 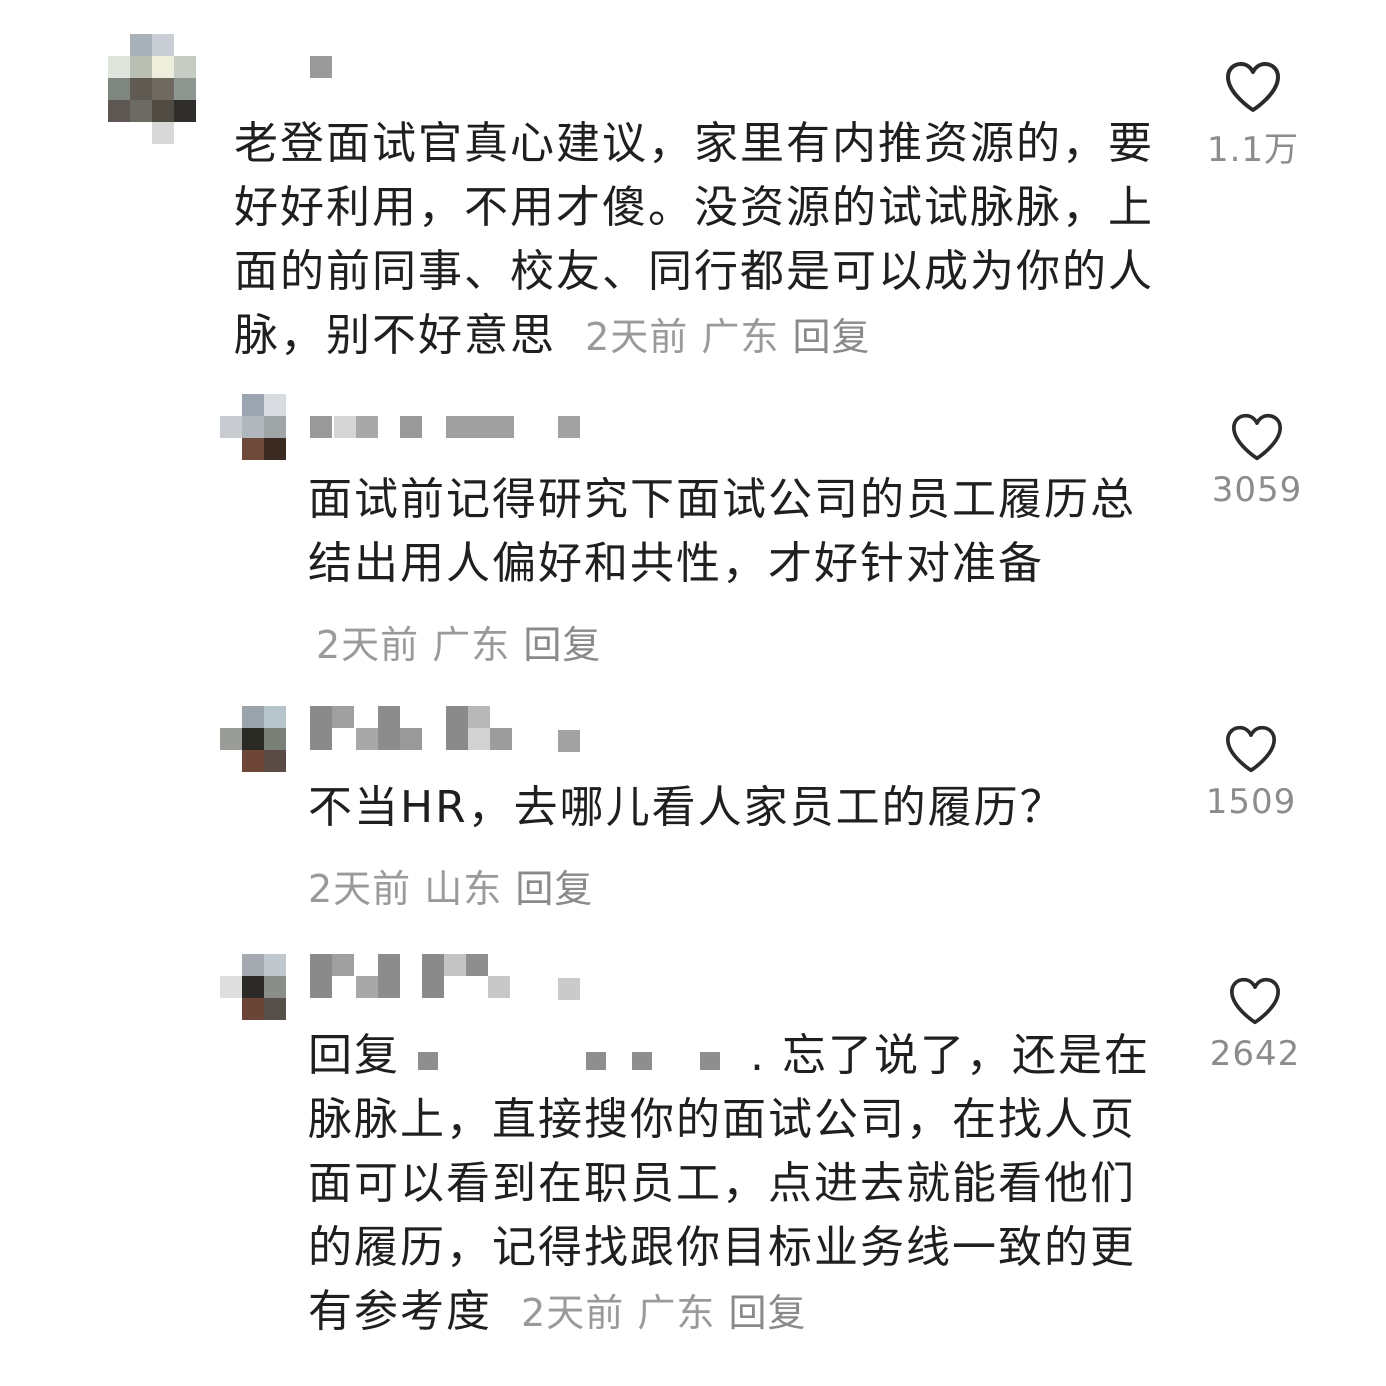 What do you see at coordinates (463, 889) in the screenshot?
I see `comment-location: 山东` at bounding box center [463, 889].